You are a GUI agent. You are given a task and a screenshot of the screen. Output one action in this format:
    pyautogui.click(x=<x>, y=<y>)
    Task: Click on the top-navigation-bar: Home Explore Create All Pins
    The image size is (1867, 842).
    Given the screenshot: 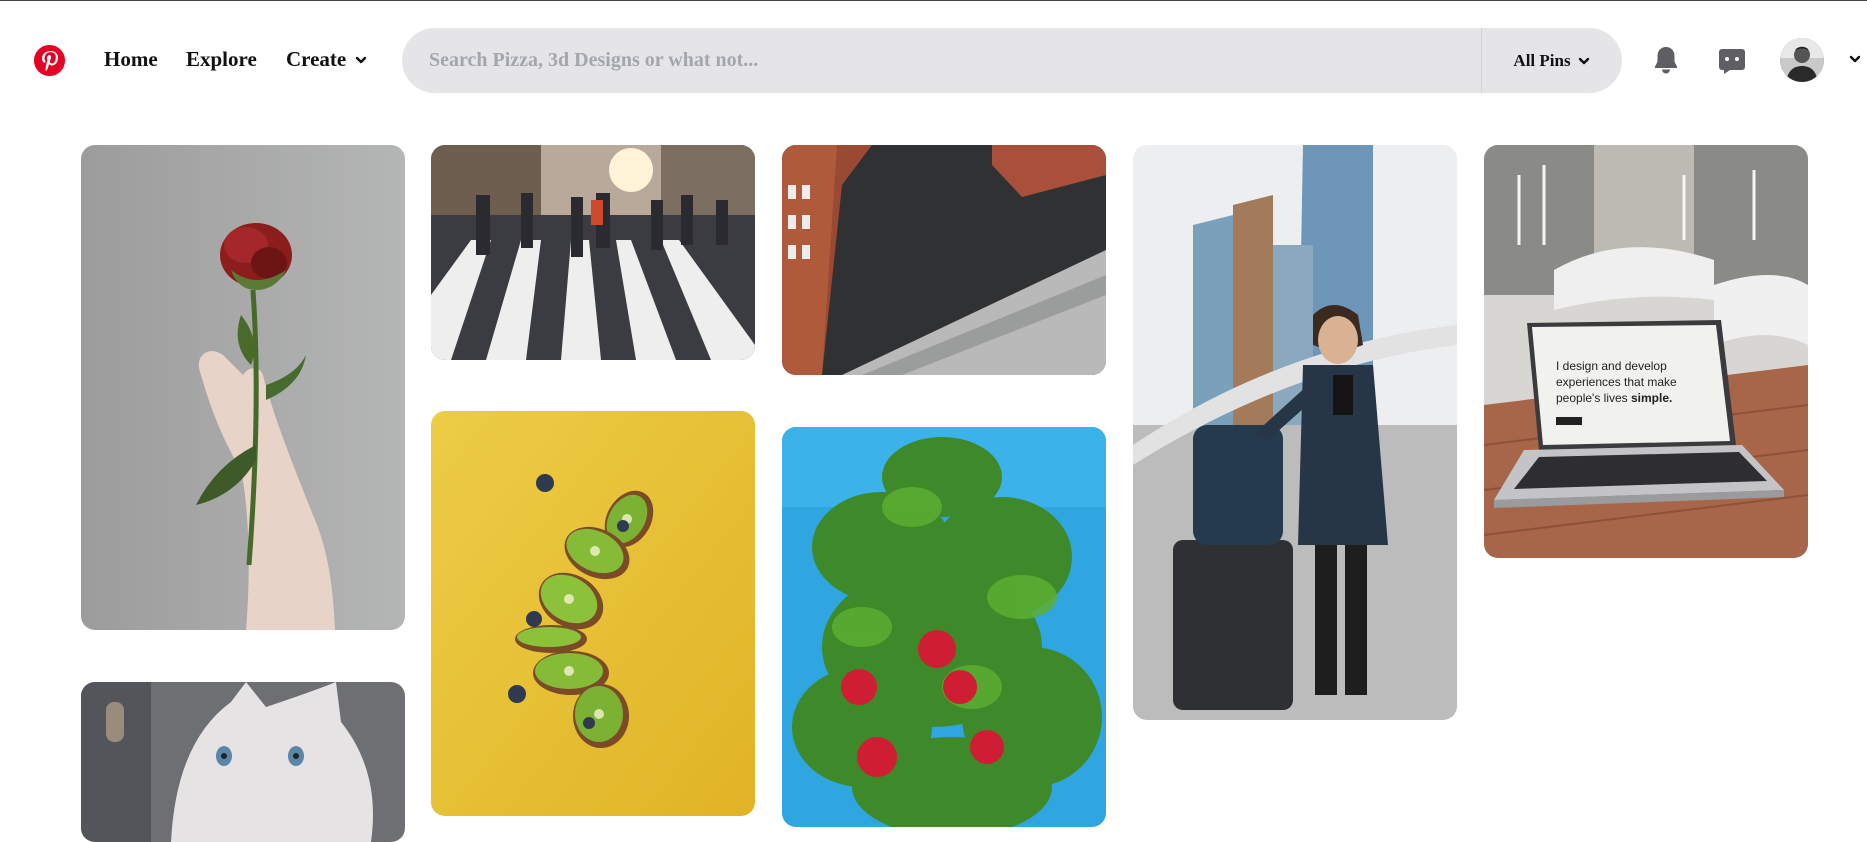 What is the action you would take?
    pyautogui.click(x=933, y=55)
    